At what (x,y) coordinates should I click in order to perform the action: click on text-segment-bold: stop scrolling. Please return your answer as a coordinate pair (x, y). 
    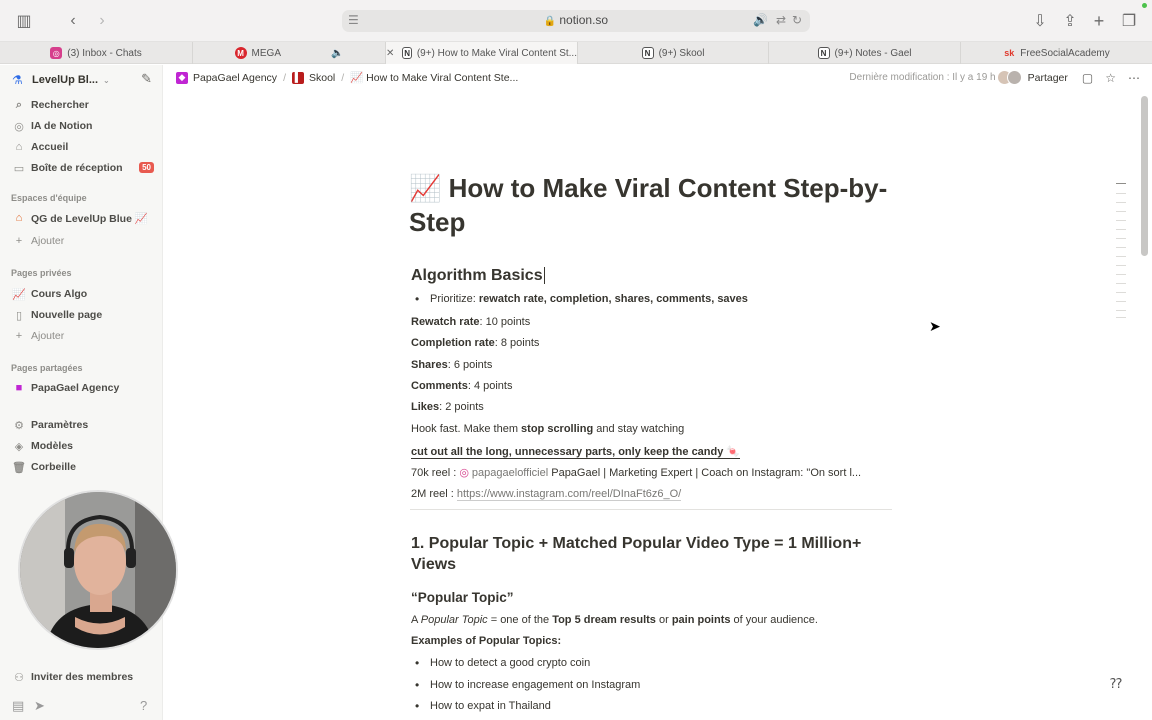
    Looking at the image, I should click on (557, 429).